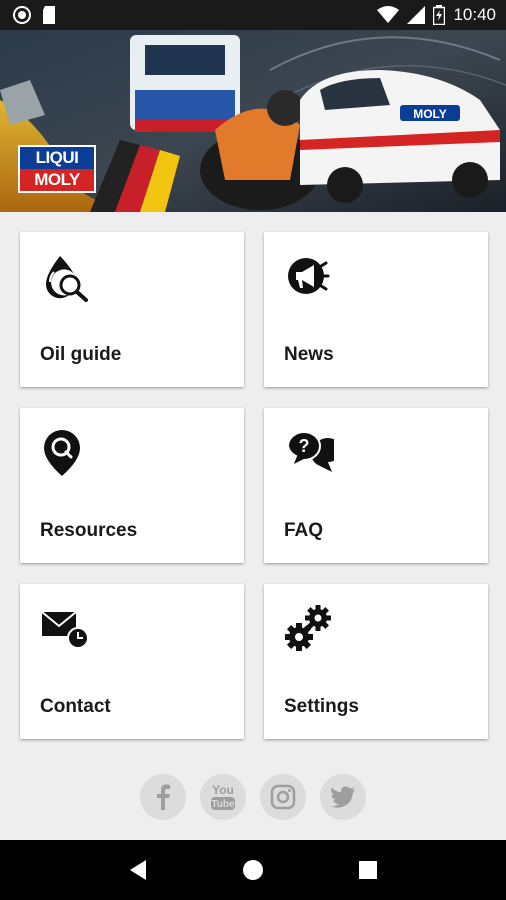 The image size is (506, 900). I want to click on news-label: News, so click(309, 354).